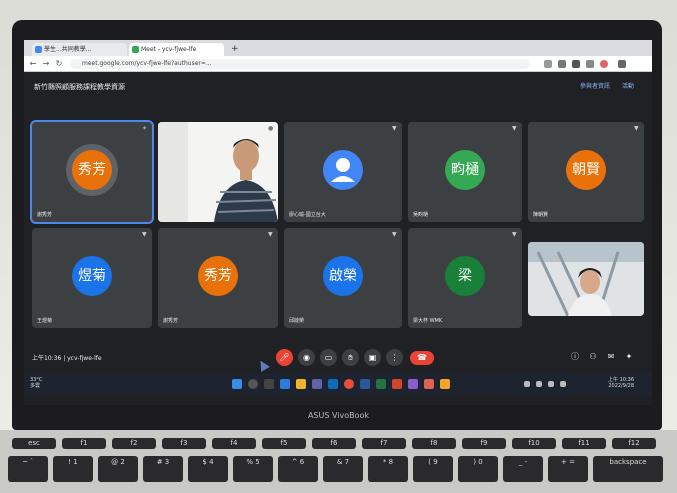 The image size is (677, 493). I want to click on key-f5: f5, so click(284, 443).